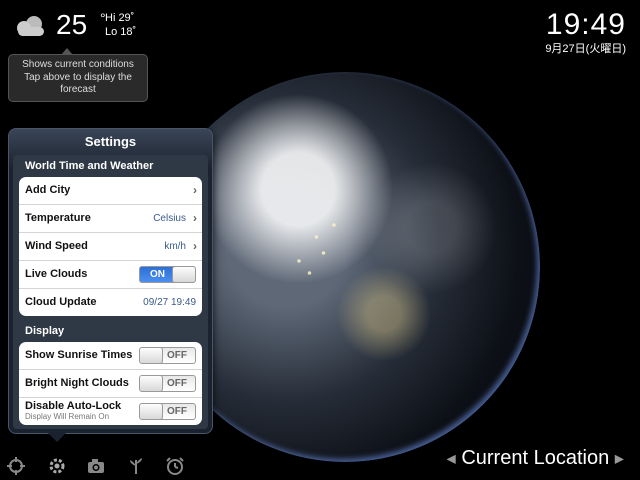 The image size is (640, 480). Describe the element at coordinates (56, 274) in the screenshot. I see `live-clouds-label: Live Clouds` at that location.